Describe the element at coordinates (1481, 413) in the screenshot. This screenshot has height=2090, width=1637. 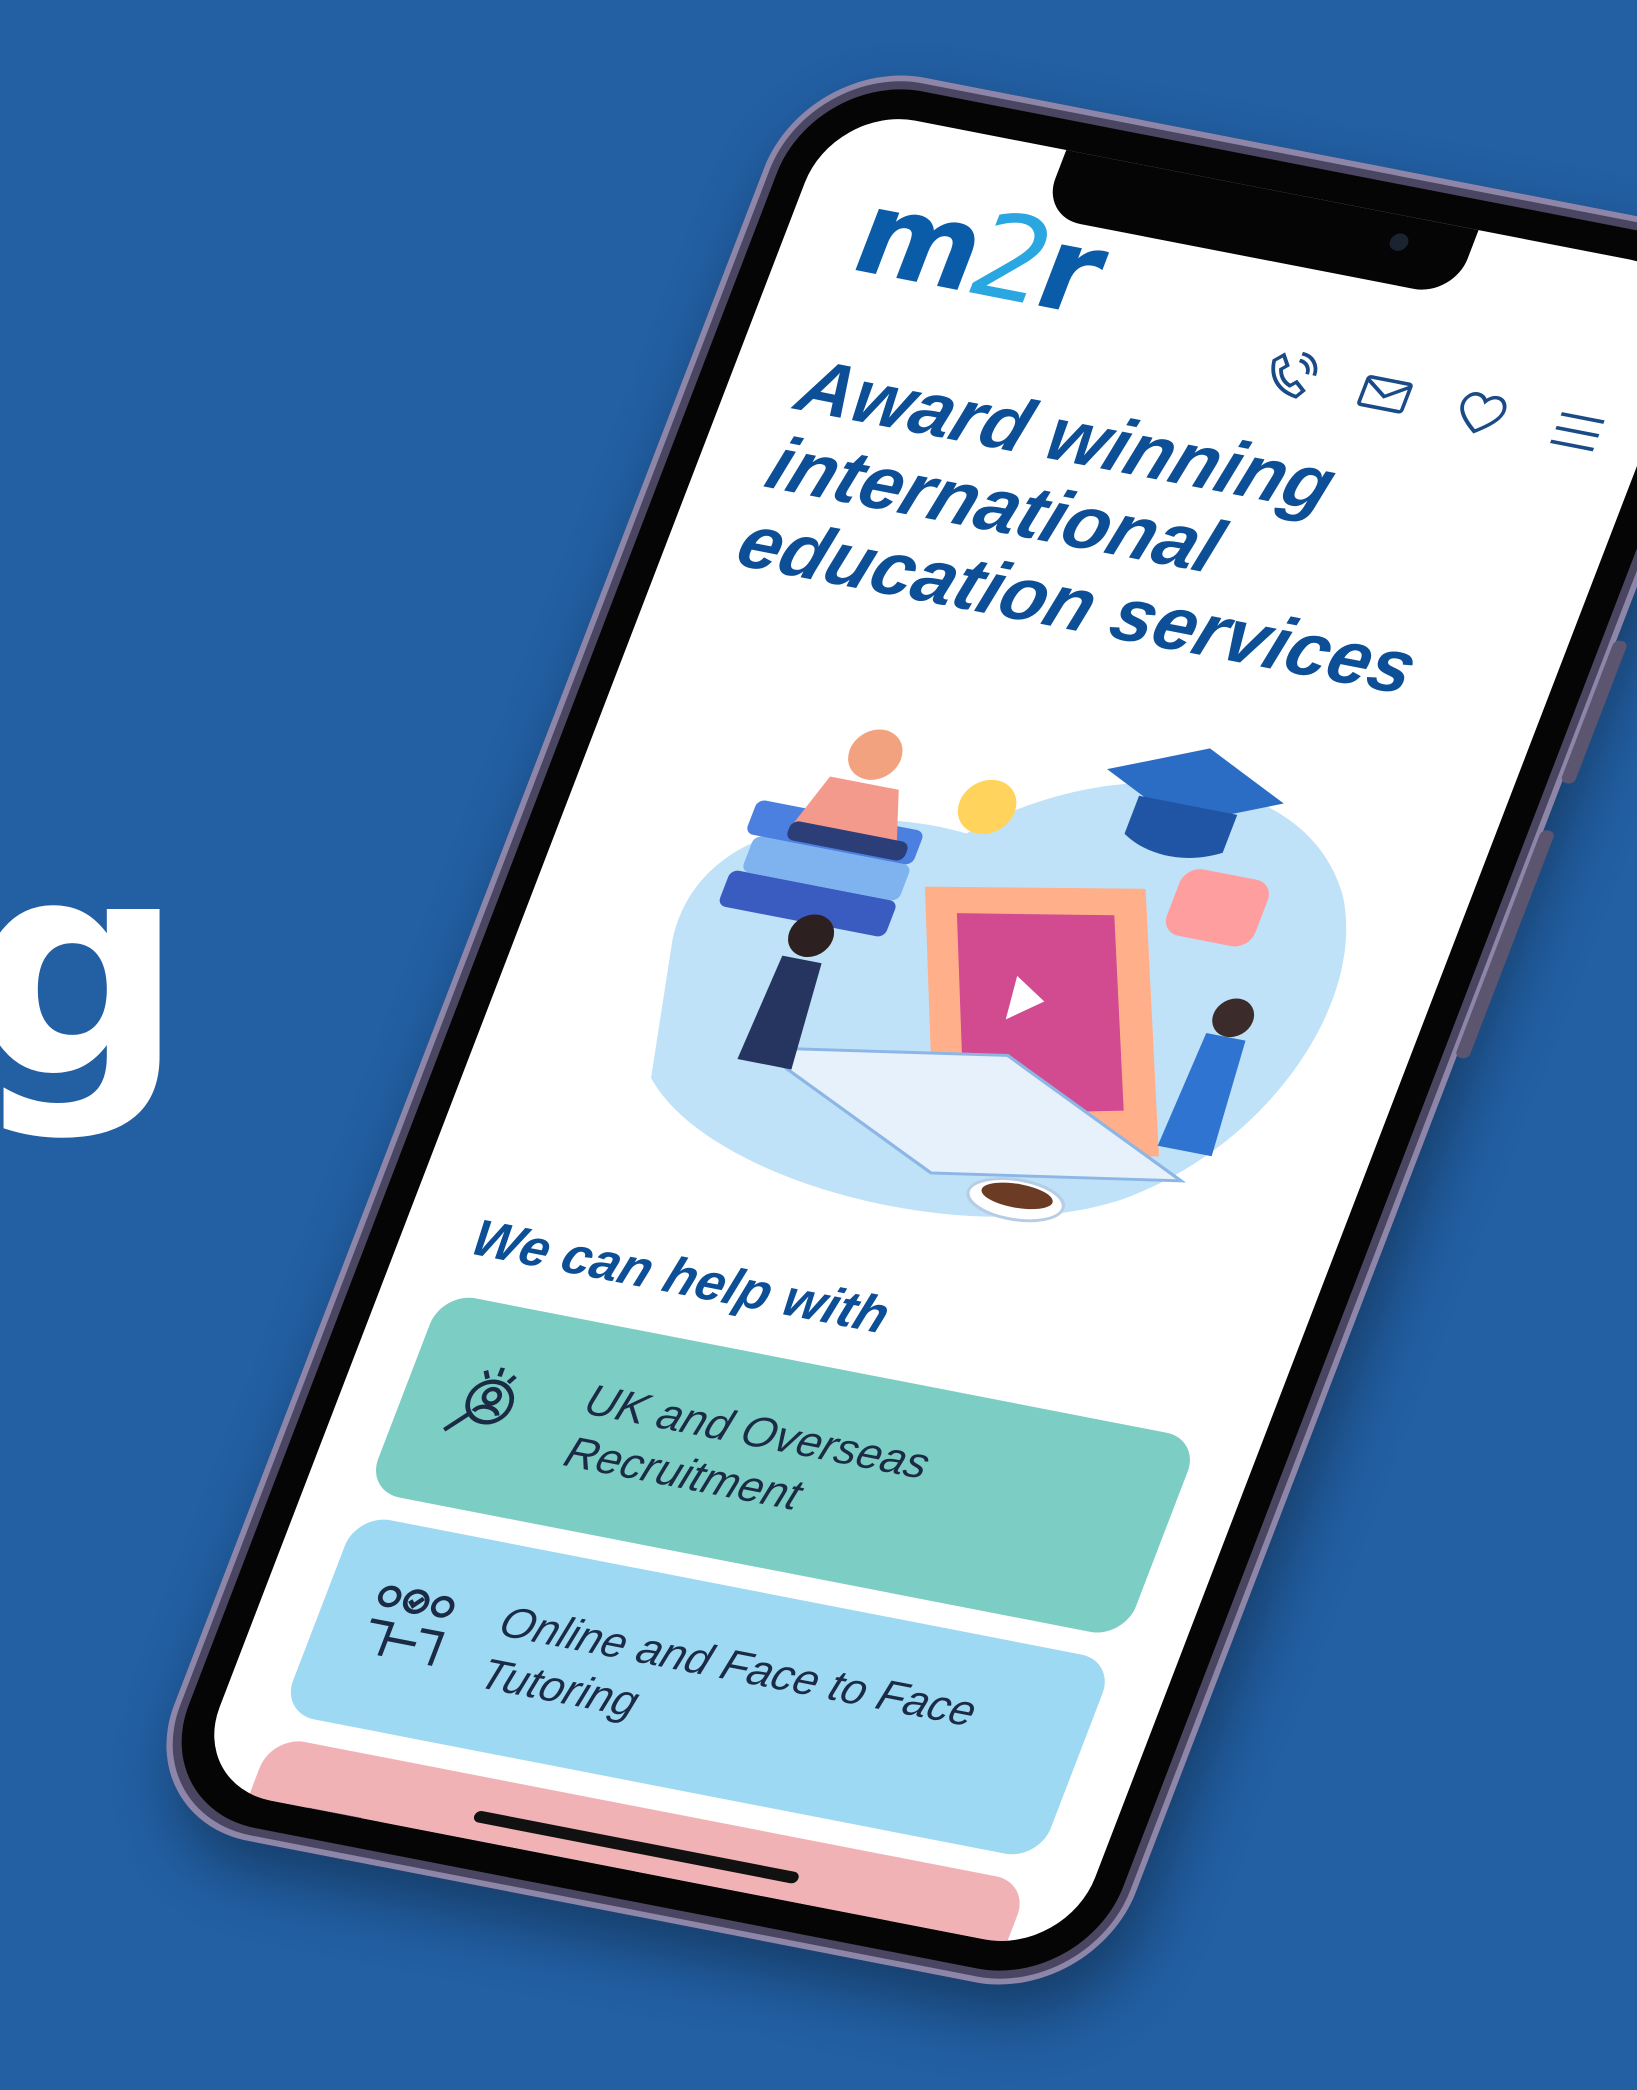
I see `heart-icon` at that location.